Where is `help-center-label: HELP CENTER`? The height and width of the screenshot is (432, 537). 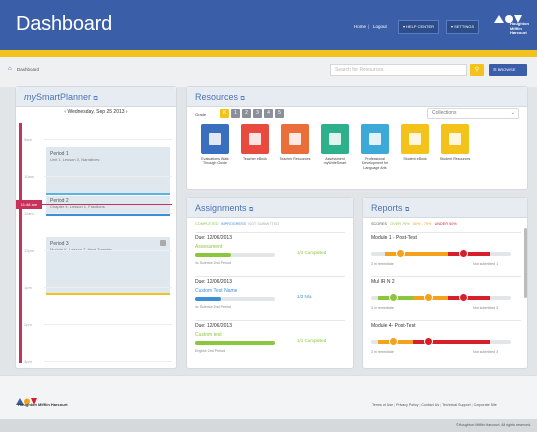 help-center-label: HELP CENTER is located at coordinates (420, 26).